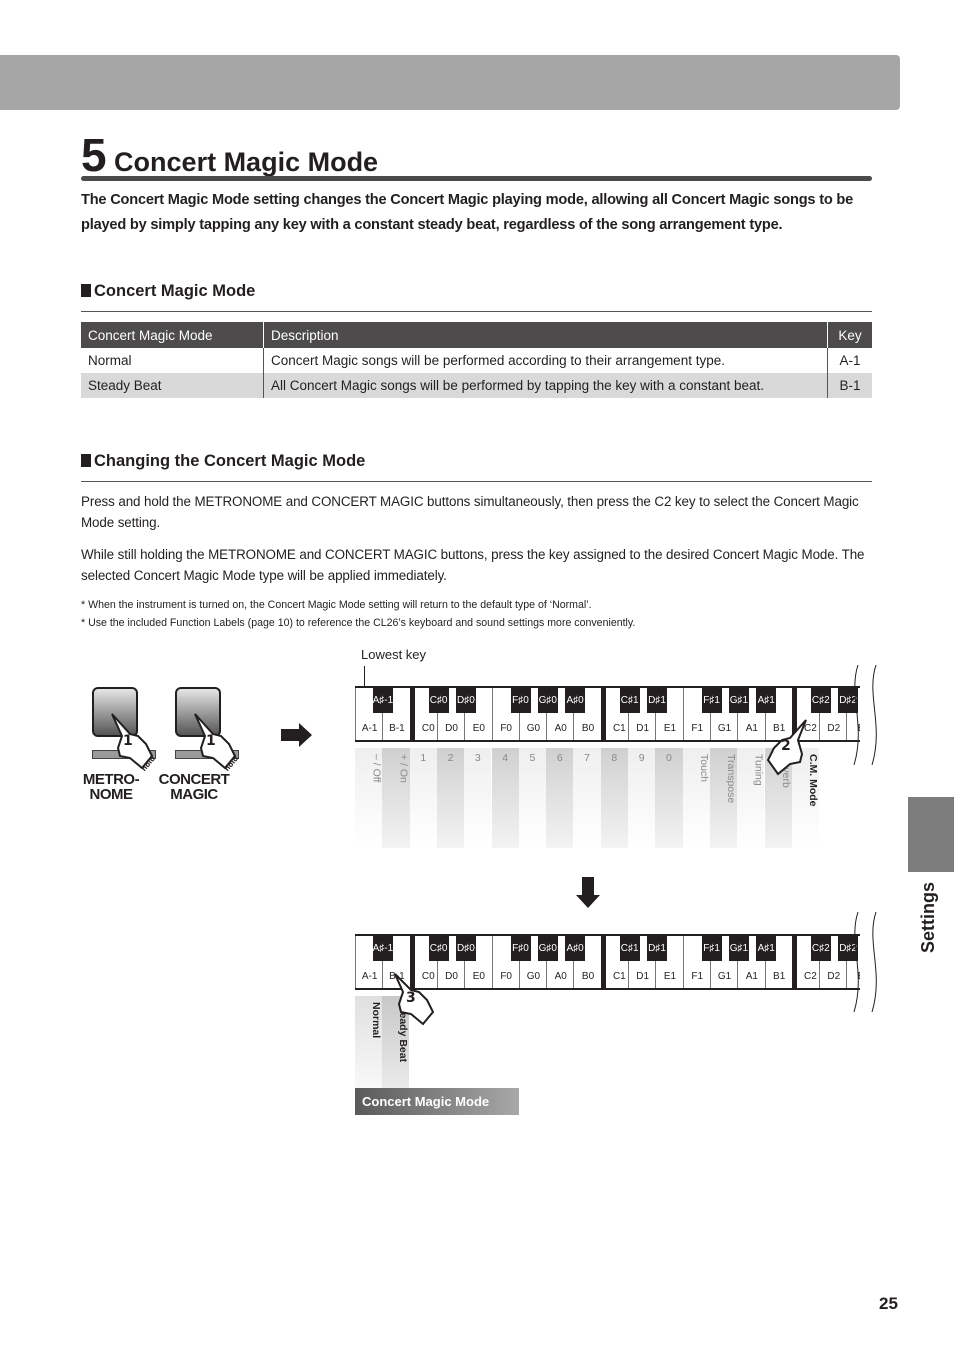  I want to click on function-label: 7, so click(587, 798).